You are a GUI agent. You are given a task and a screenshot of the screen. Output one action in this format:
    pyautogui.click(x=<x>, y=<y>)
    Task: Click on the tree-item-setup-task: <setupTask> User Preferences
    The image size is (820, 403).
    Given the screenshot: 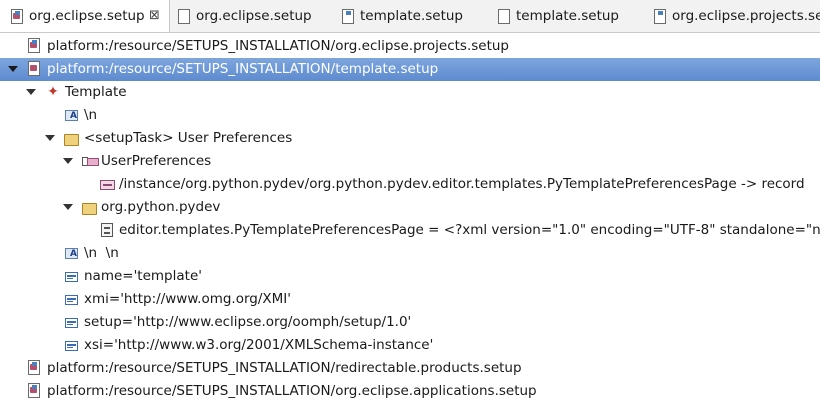 What is the action you would take?
    pyautogui.click(x=410, y=138)
    